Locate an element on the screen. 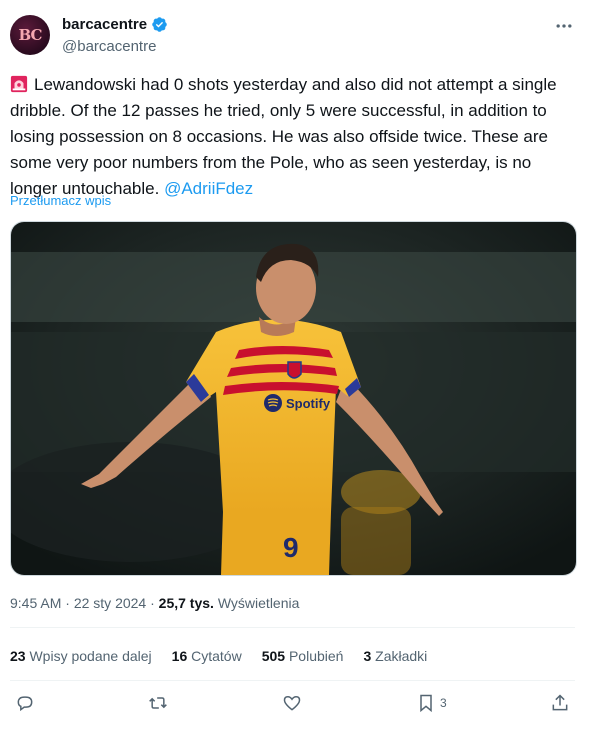 This screenshot has height=729, width=594. reposts-stat: 23 Wpisy podane dalej is located at coordinates (81, 656).